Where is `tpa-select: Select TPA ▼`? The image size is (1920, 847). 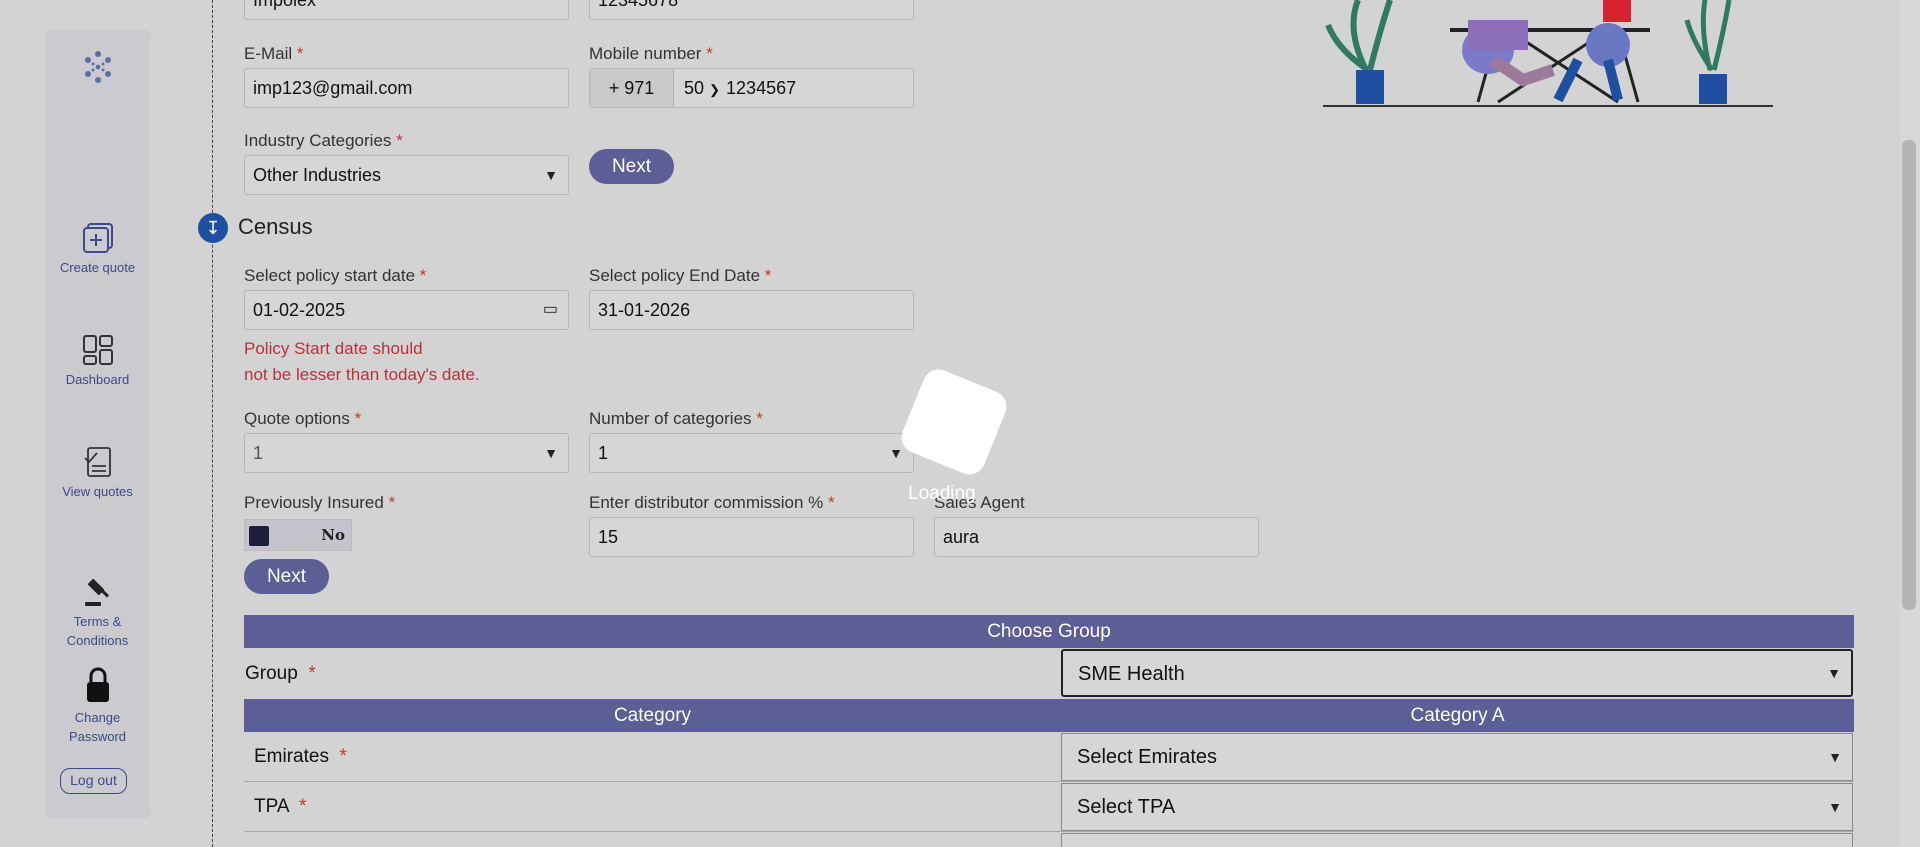 tpa-select: Select TPA ▼ is located at coordinates (1457, 807).